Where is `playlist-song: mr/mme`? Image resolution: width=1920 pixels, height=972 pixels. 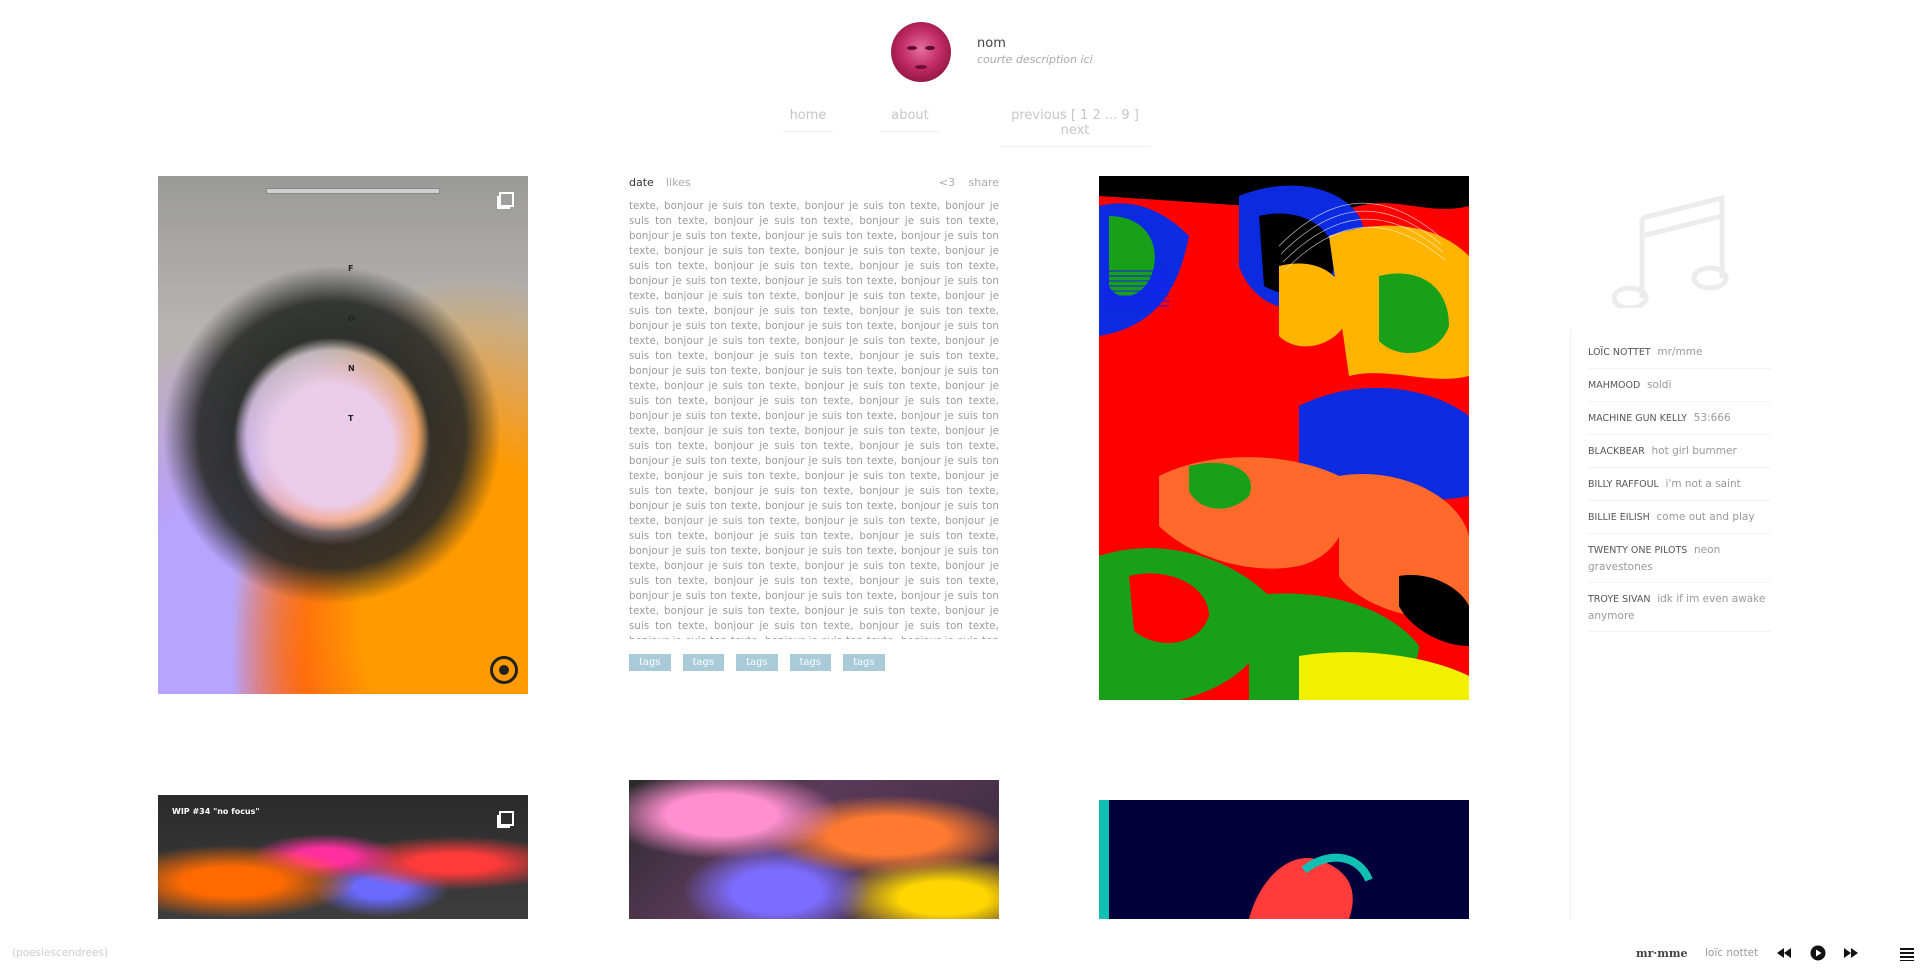
playlist-song: mr/mme is located at coordinates (1680, 352).